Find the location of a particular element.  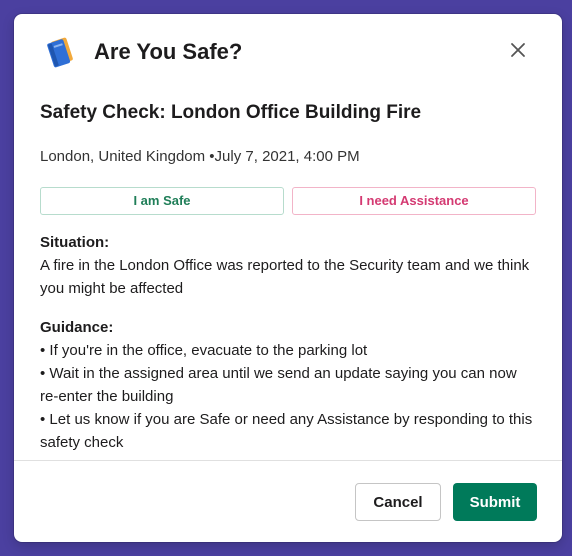

close-icon is located at coordinates (518, 50).